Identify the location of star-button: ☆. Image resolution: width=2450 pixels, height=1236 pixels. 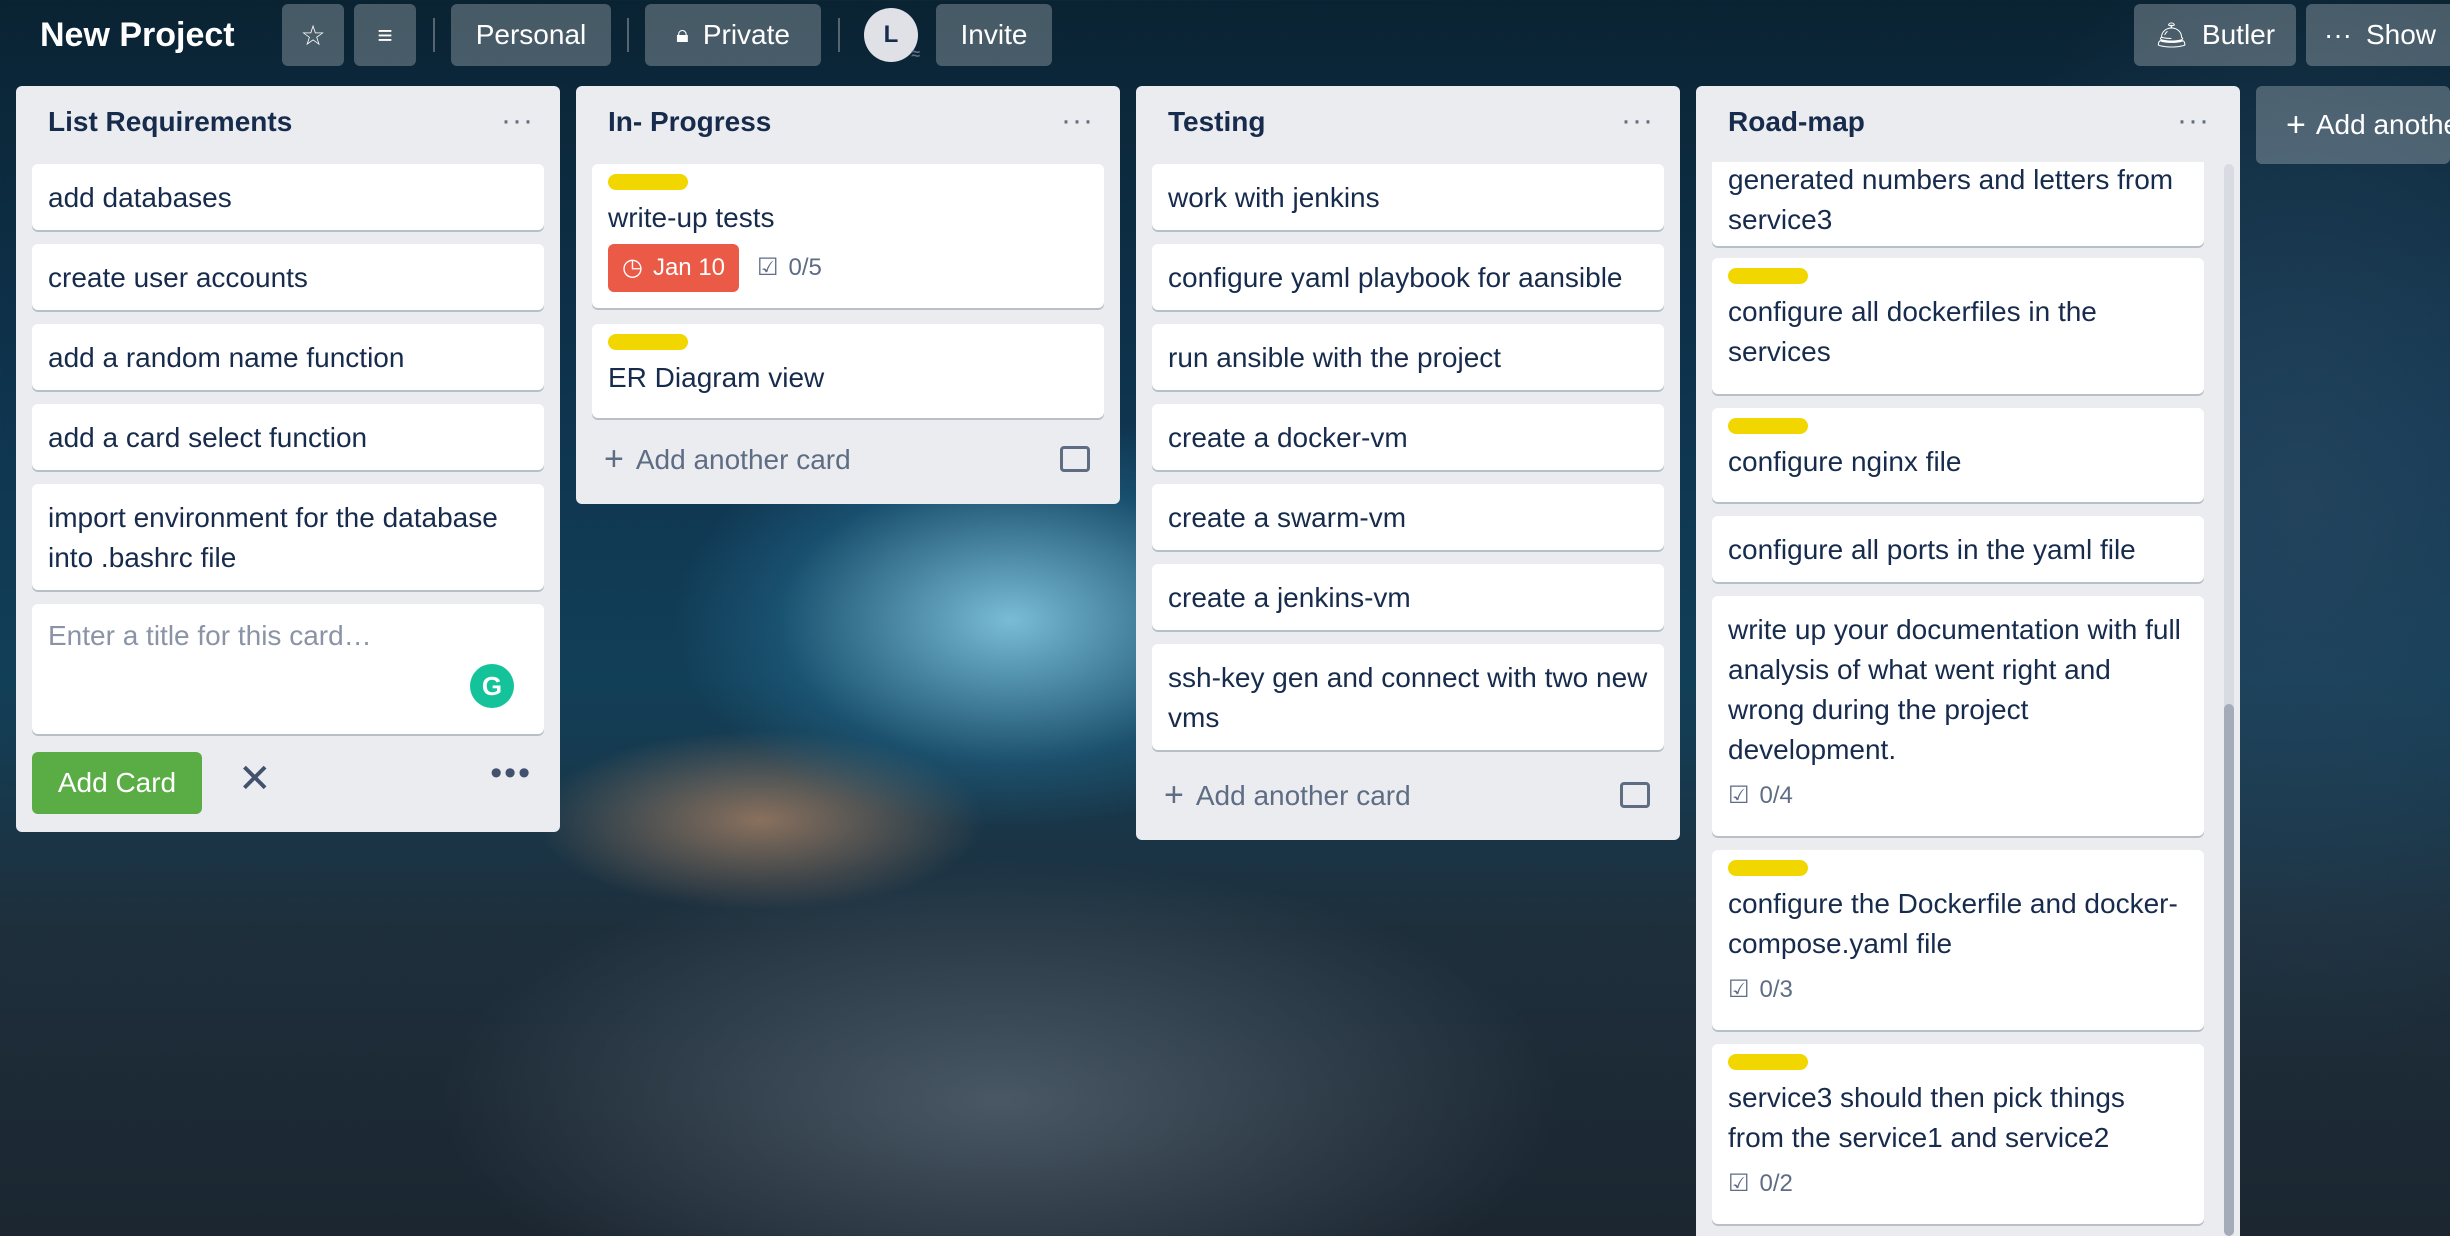
(313, 35).